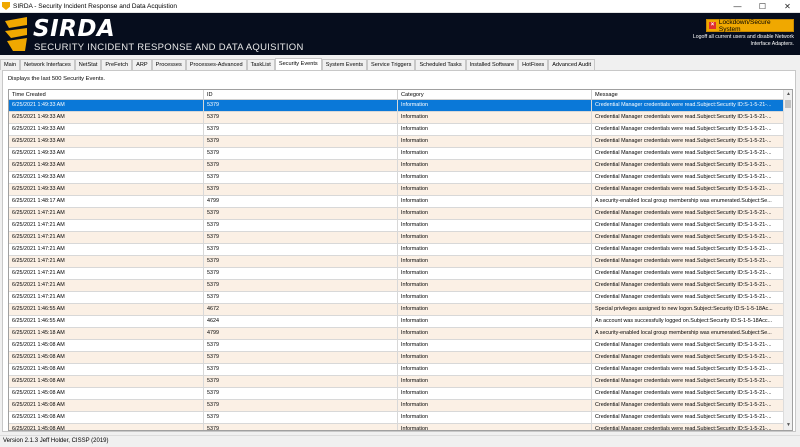 The height and width of the screenshot is (447, 800). Describe the element at coordinates (10, 64) in the screenshot. I see `tab-main: Main` at that location.